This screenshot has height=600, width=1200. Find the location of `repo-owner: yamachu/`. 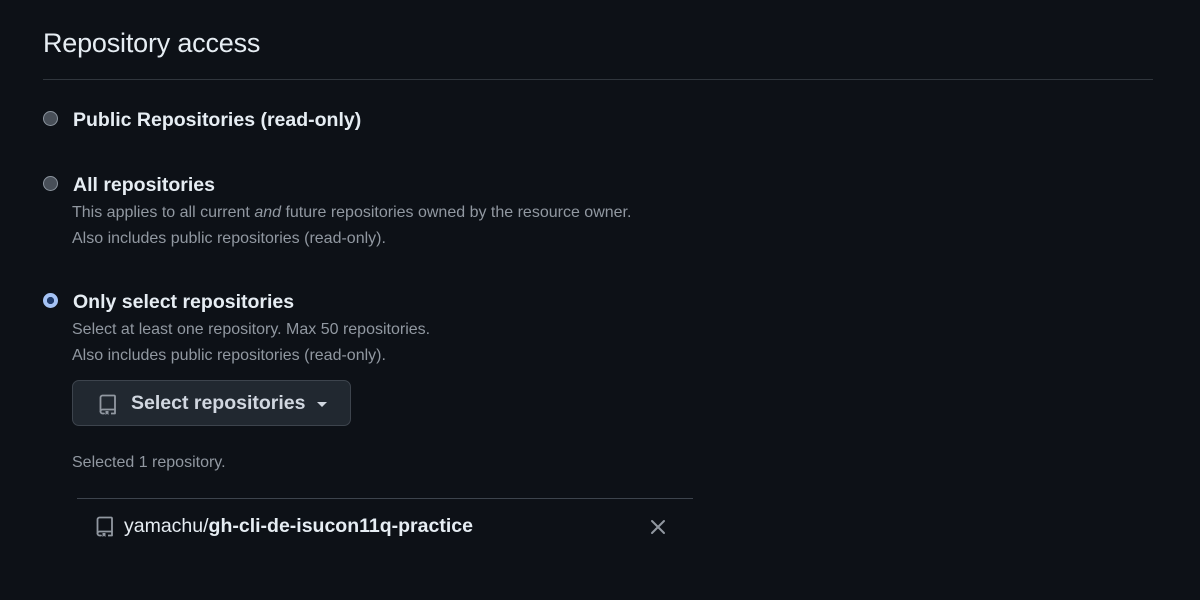

repo-owner: yamachu/ is located at coordinates (166, 526).